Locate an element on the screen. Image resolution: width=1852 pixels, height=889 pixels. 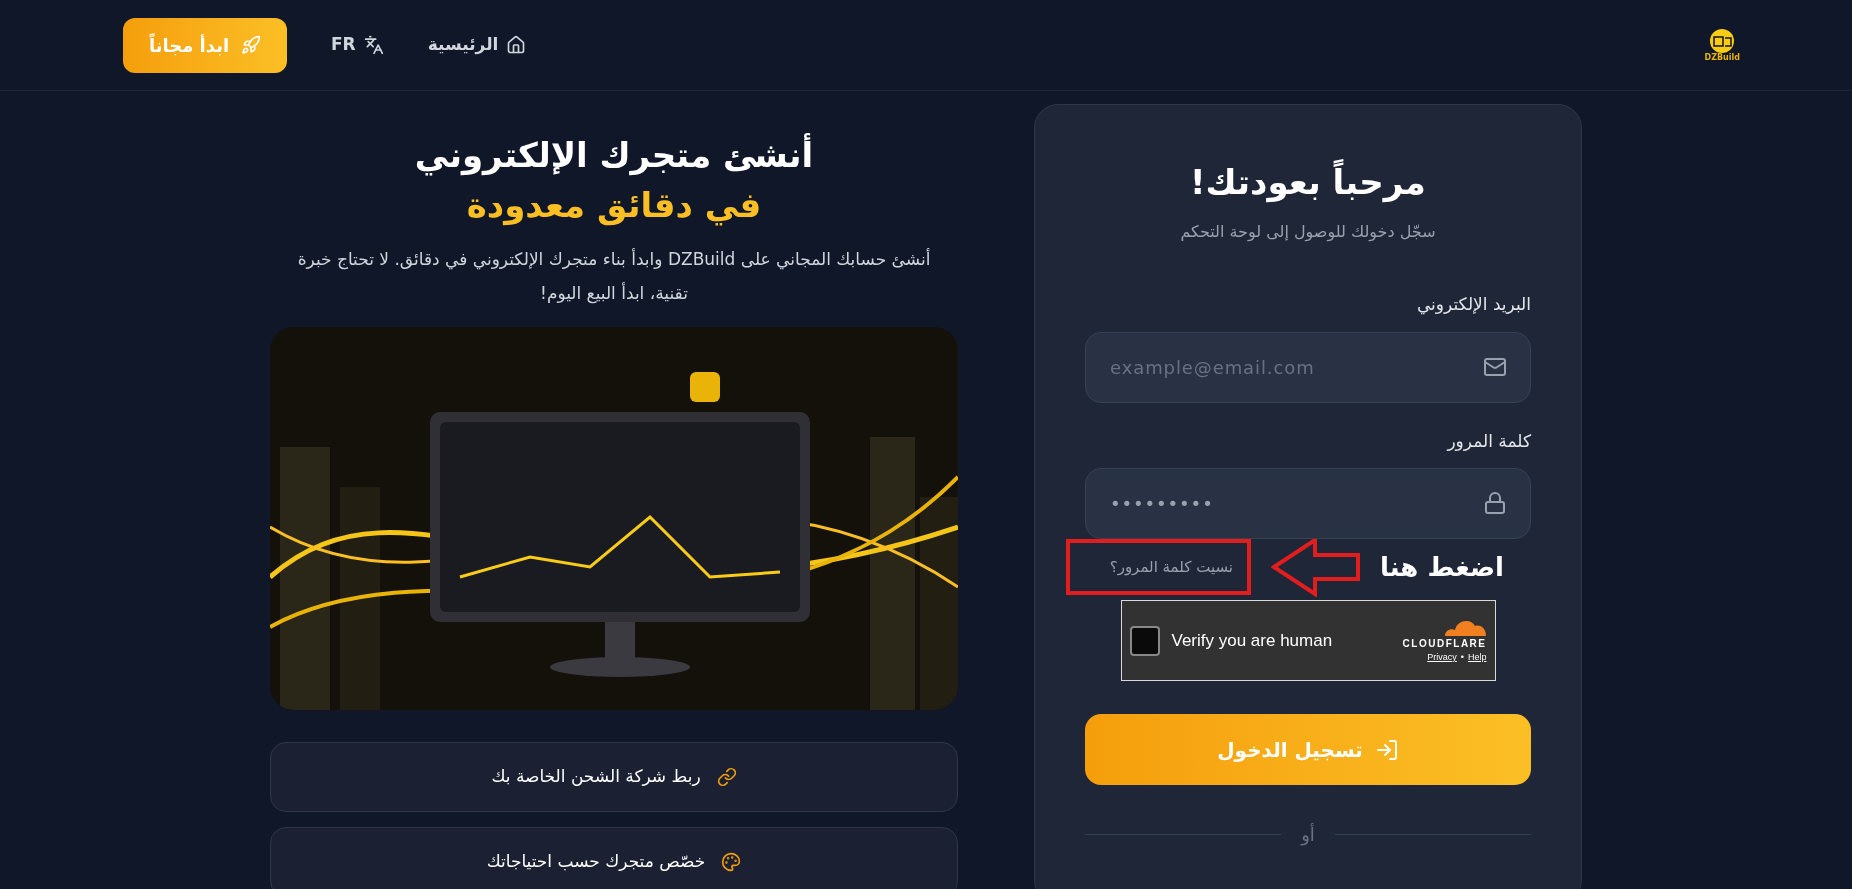
privacy-link: Privacy is located at coordinates (1442, 658).